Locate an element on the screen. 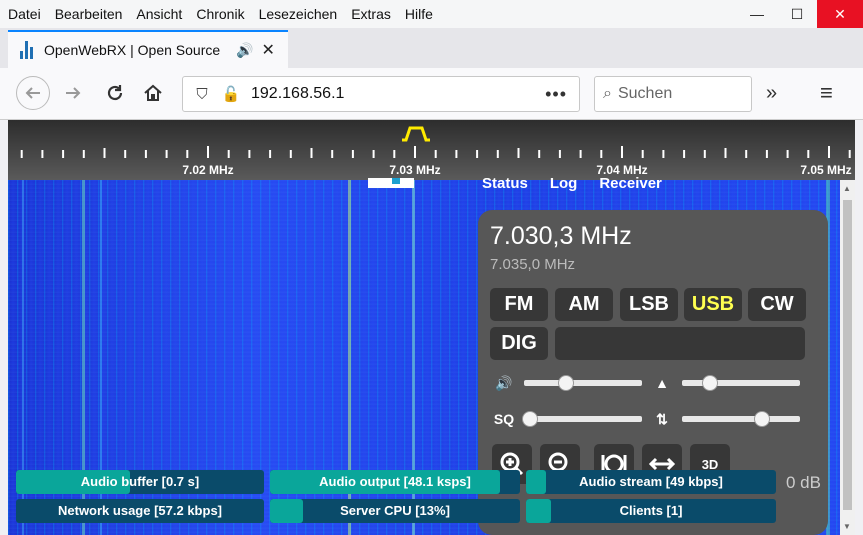  passband-marker is located at coordinates (416, 134).